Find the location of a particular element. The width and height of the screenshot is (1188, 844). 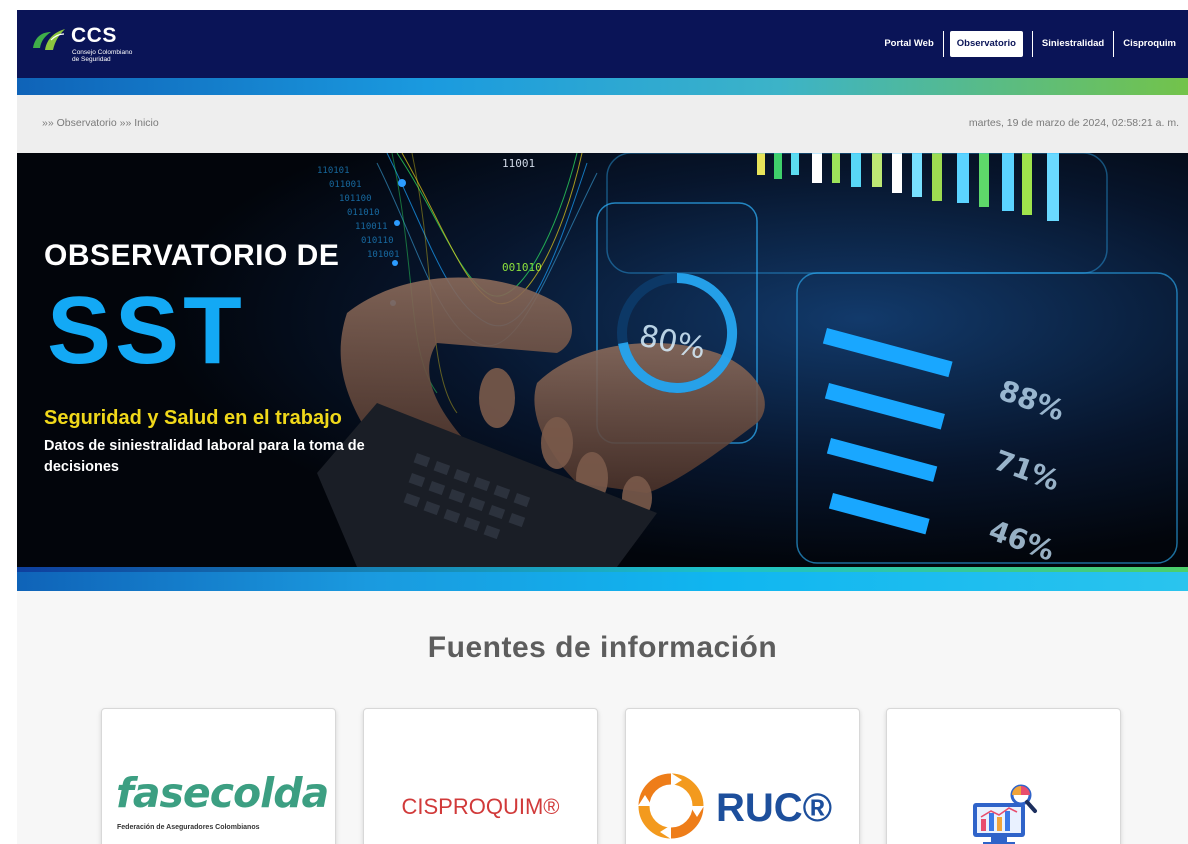

data-analysis-icon is located at coordinates (1005, 814).